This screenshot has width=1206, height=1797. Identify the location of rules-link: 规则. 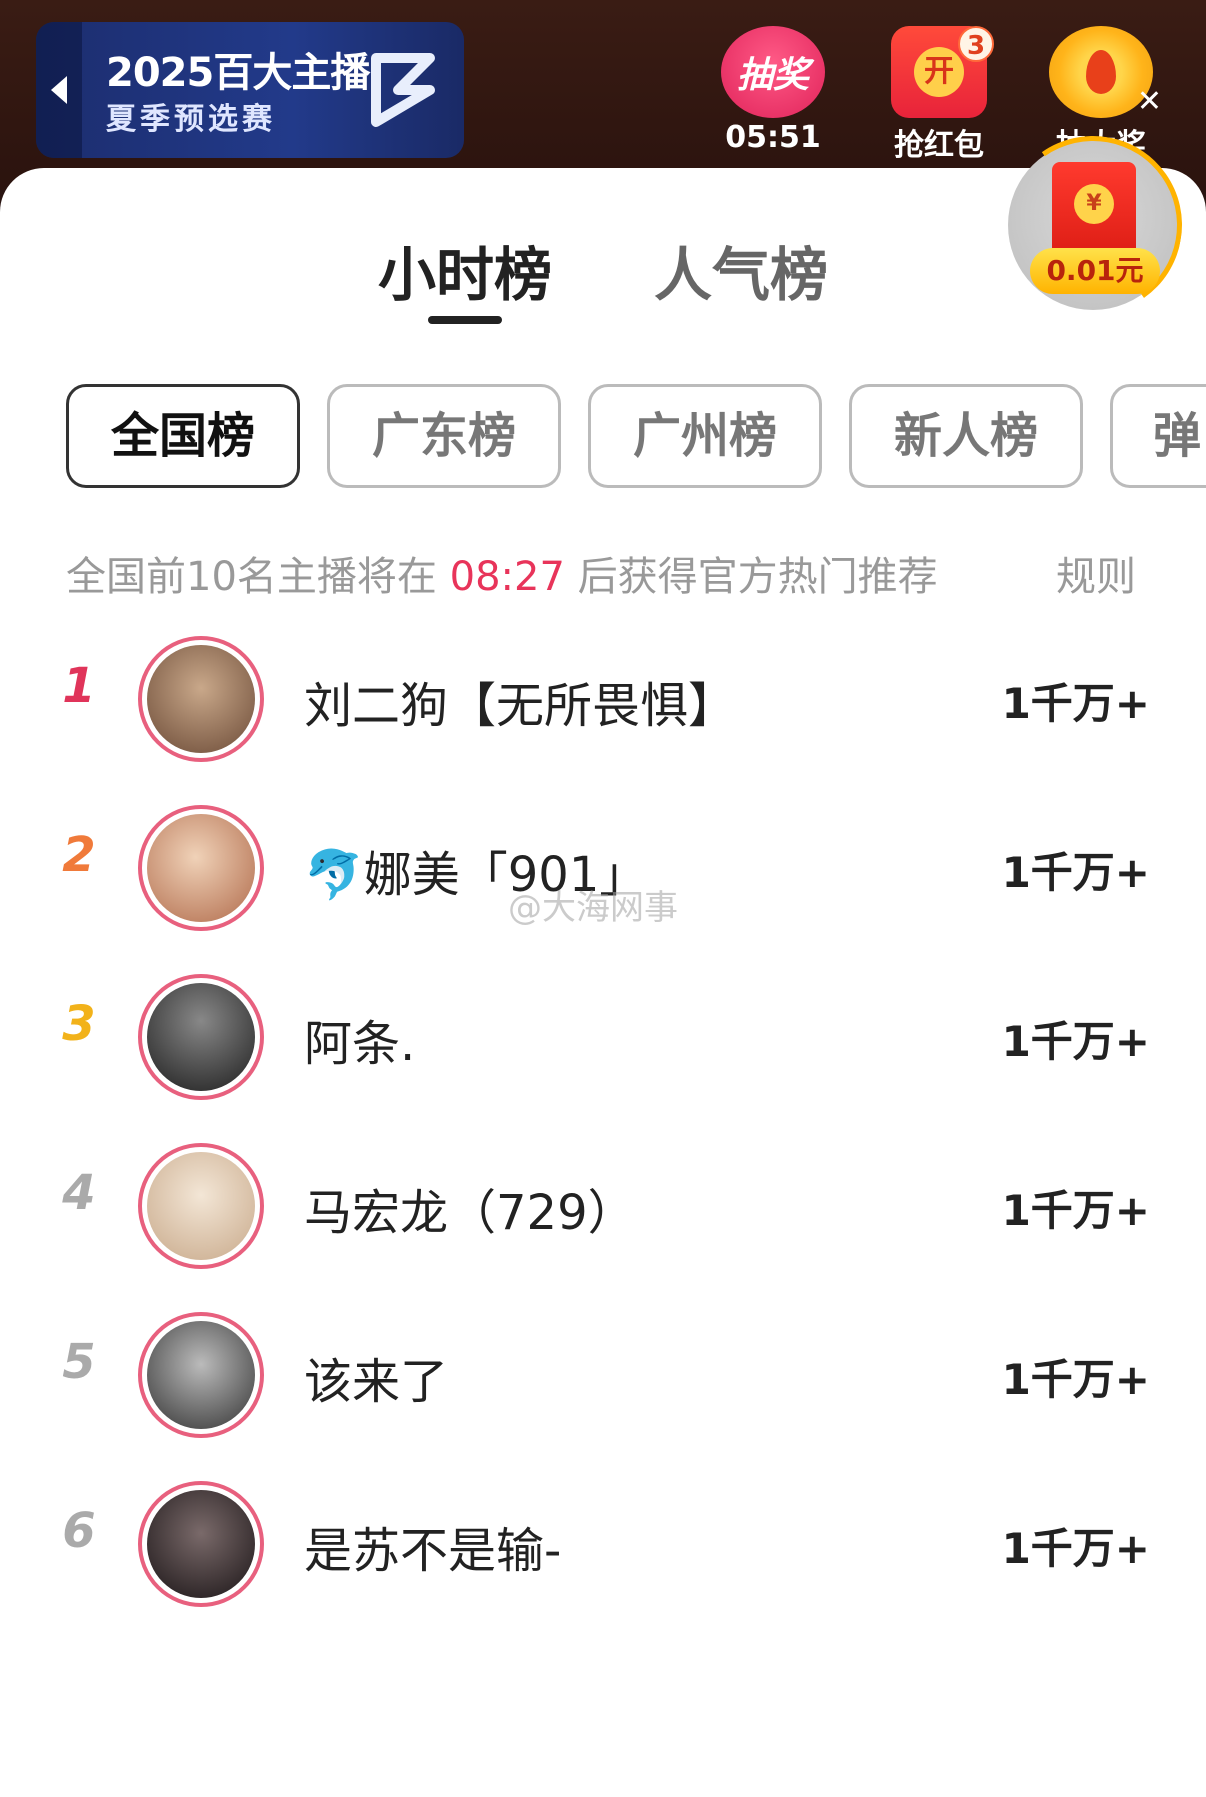
(1096, 573).